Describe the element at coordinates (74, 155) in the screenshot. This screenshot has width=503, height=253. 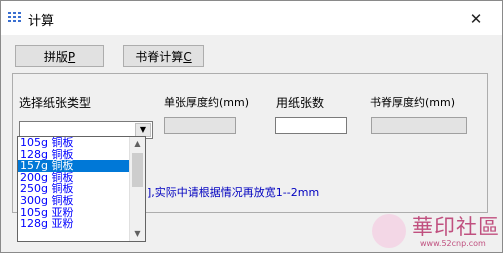
I see `dropdown-option: 128g 铜板` at that location.